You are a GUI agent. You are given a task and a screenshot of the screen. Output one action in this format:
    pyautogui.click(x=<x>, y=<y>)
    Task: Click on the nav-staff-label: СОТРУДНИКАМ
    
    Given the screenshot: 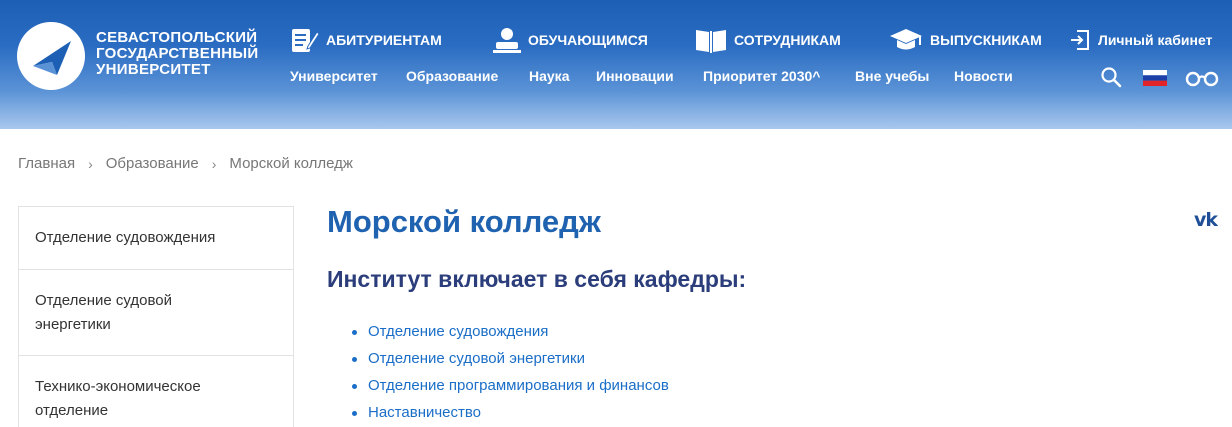 What is the action you would take?
    pyautogui.click(x=787, y=40)
    